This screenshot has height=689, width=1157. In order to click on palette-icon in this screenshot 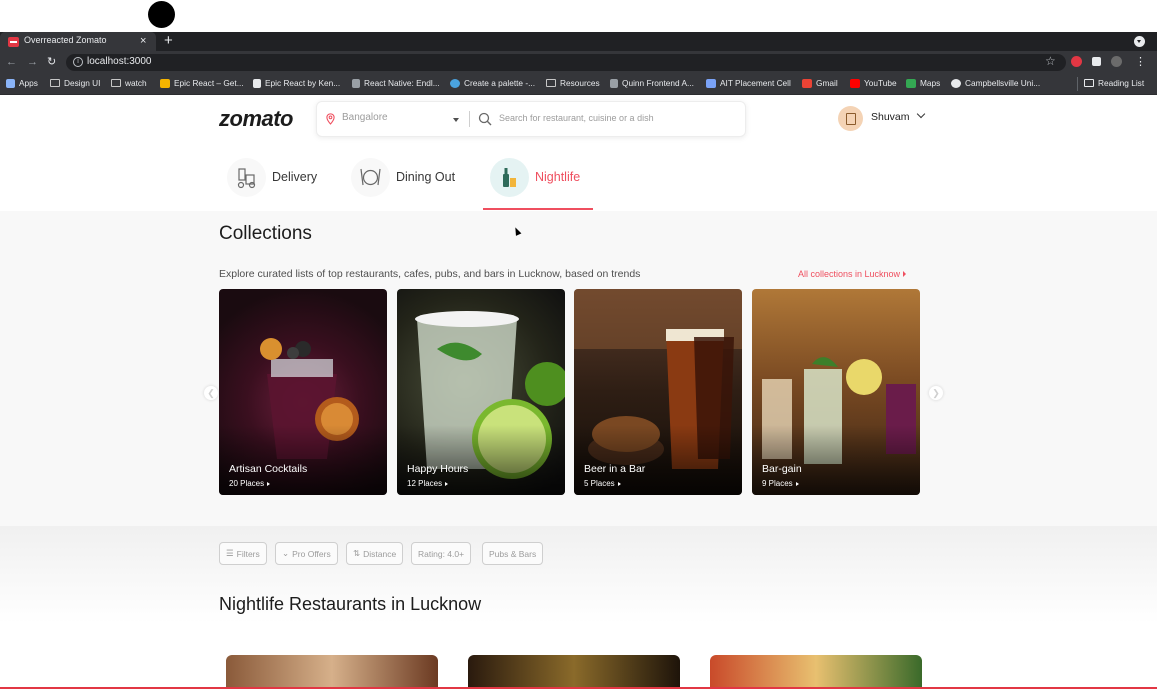, I will do `click(455, 83)`.